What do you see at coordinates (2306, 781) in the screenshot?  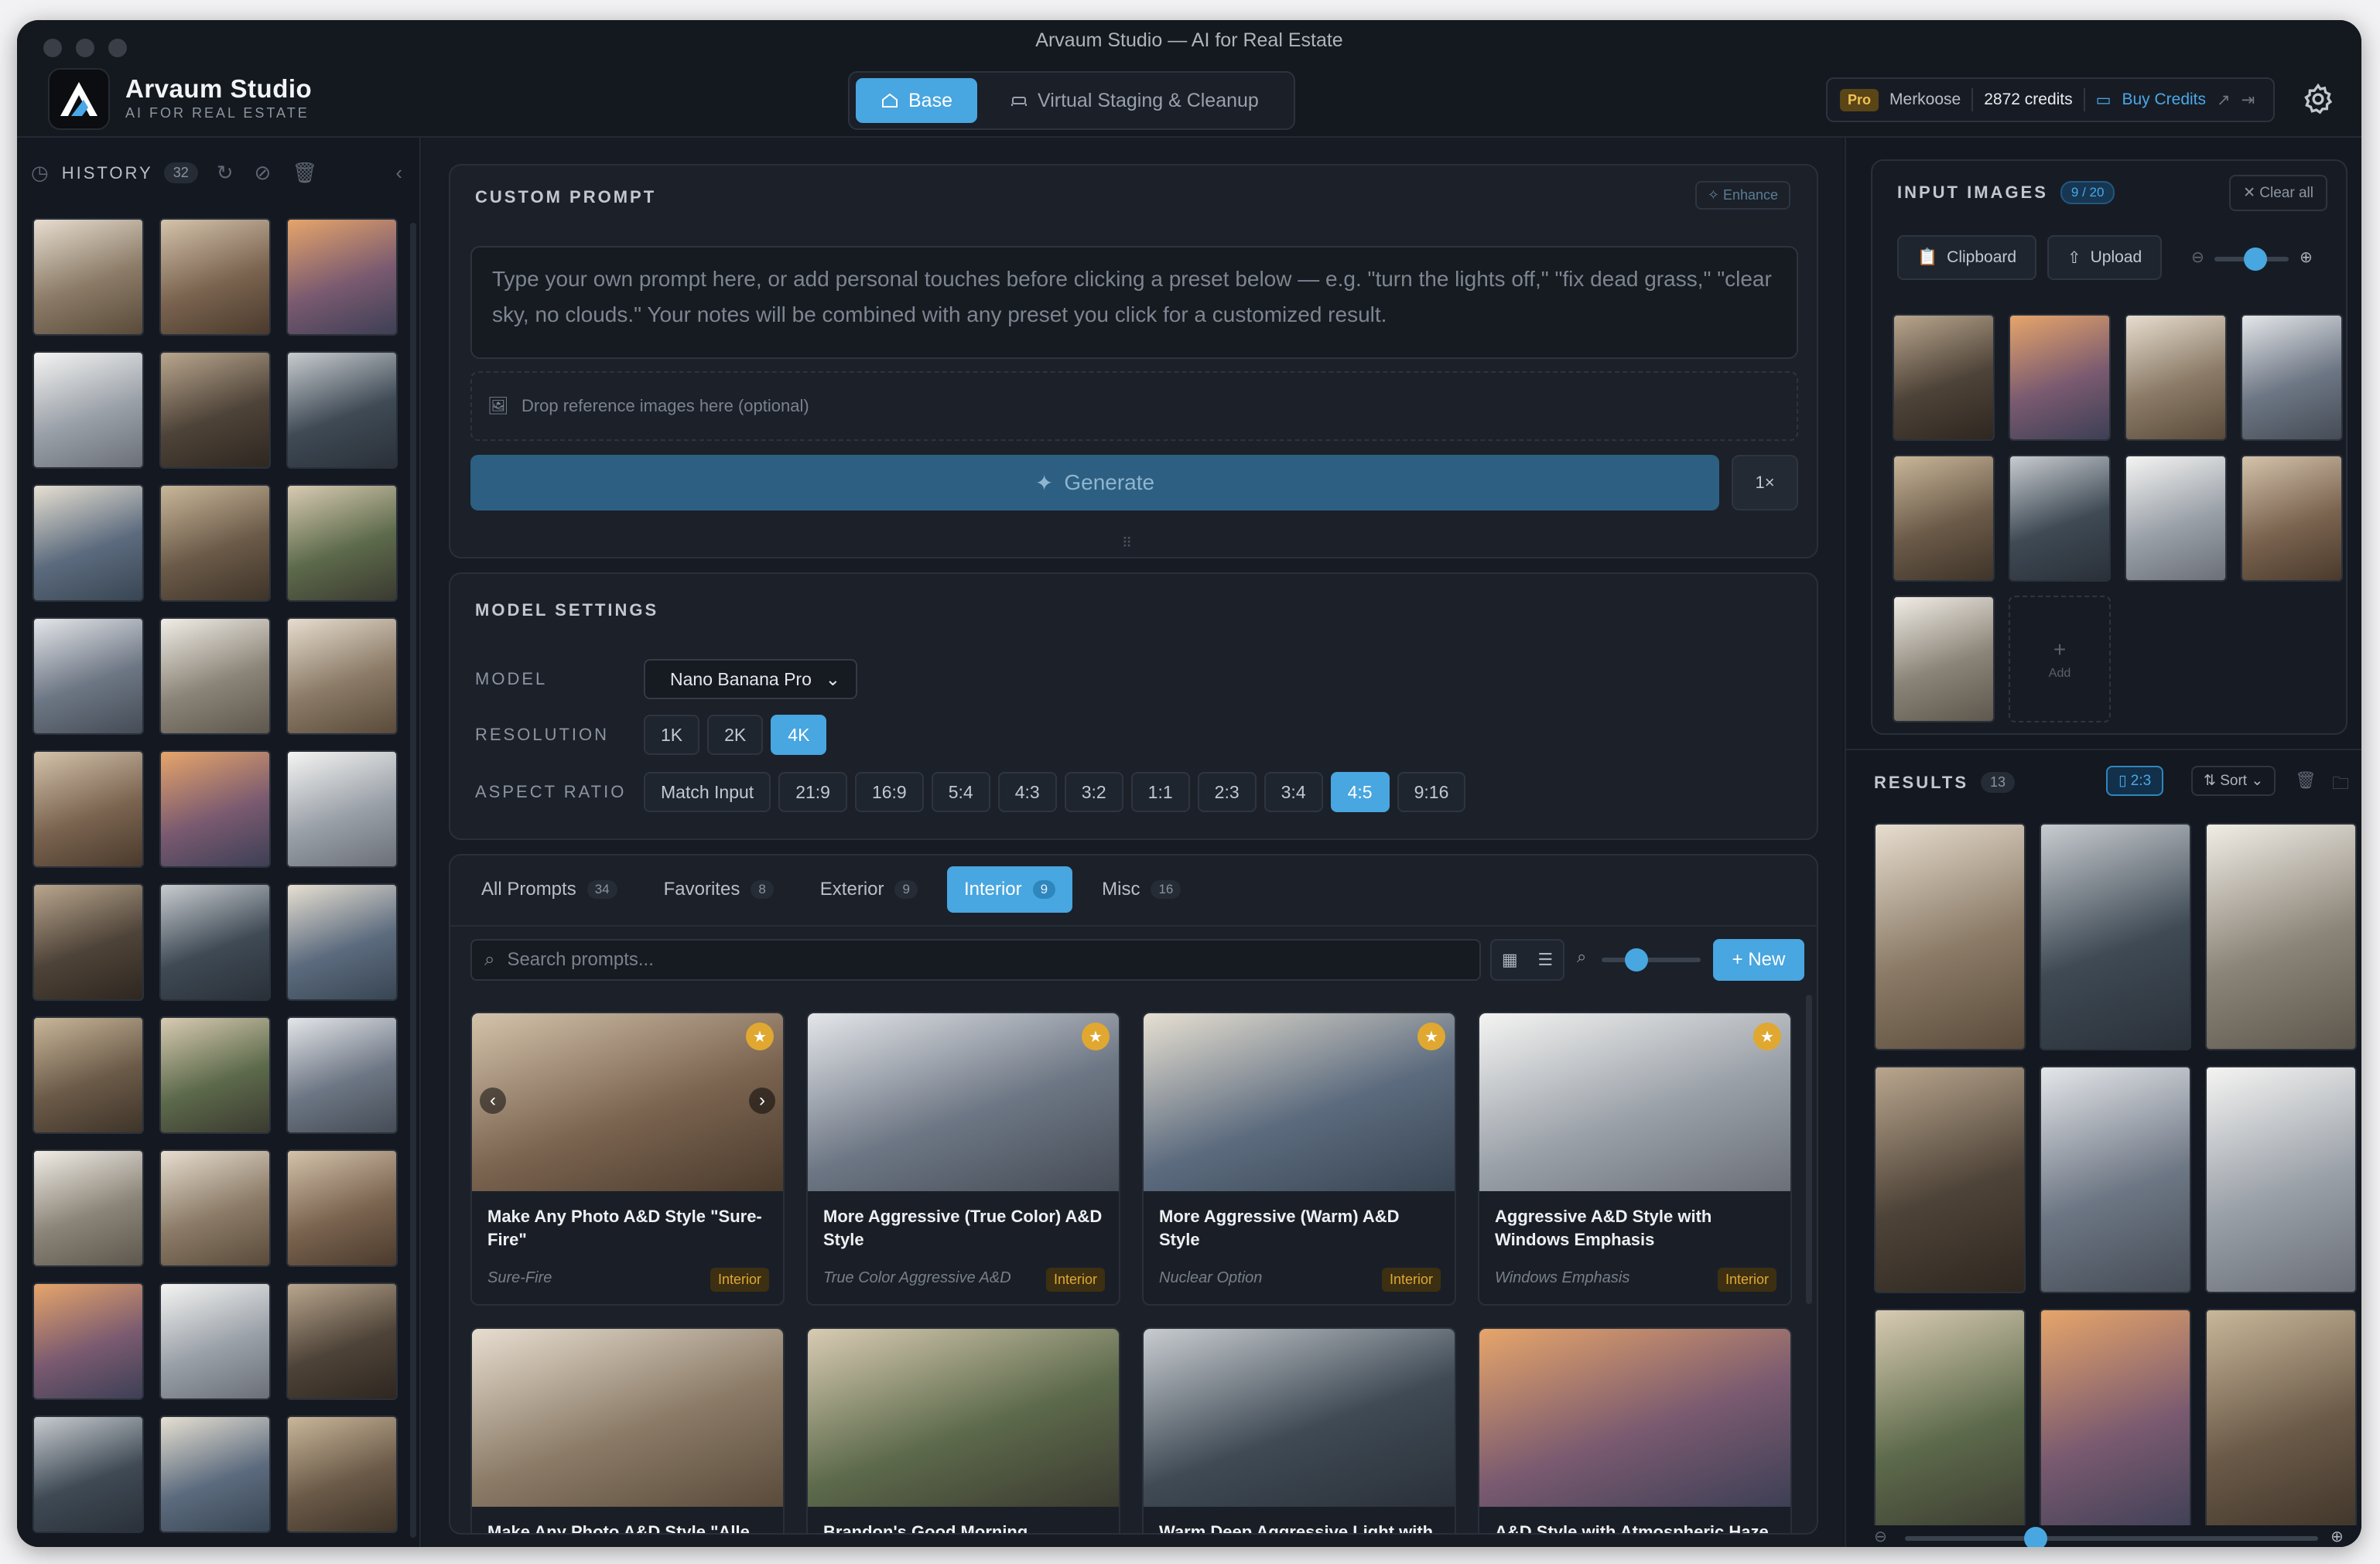 I see `results-trash-icon: 🗑` at bounding box center [2306, 781].